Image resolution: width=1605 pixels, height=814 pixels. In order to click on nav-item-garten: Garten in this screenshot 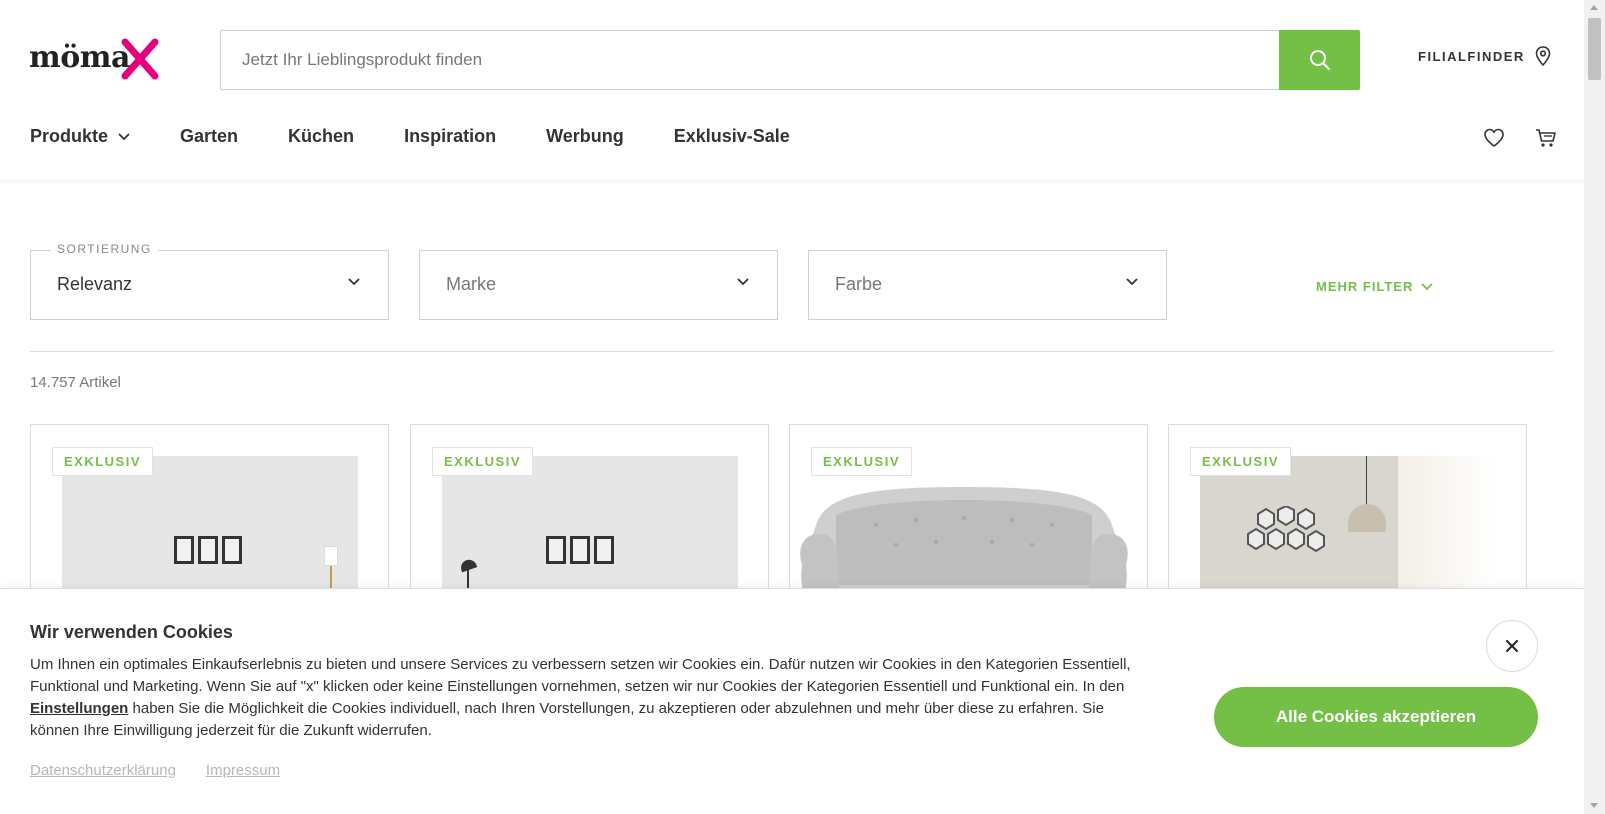, I will do `click(209, 136)`.